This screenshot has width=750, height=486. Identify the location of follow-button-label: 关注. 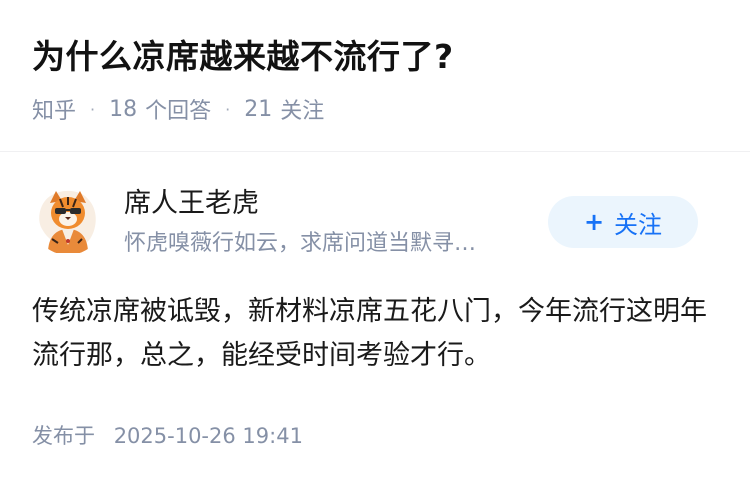
(638, 224).